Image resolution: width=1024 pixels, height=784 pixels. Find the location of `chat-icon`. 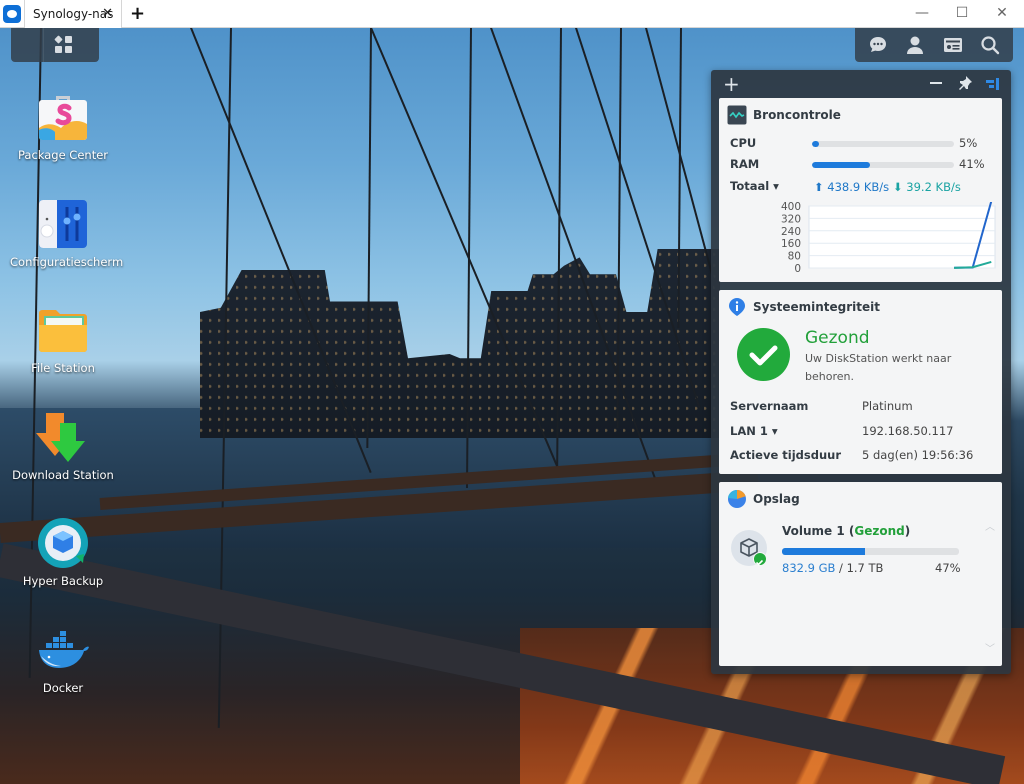

chat-icon is located at coordinates (878, 45).